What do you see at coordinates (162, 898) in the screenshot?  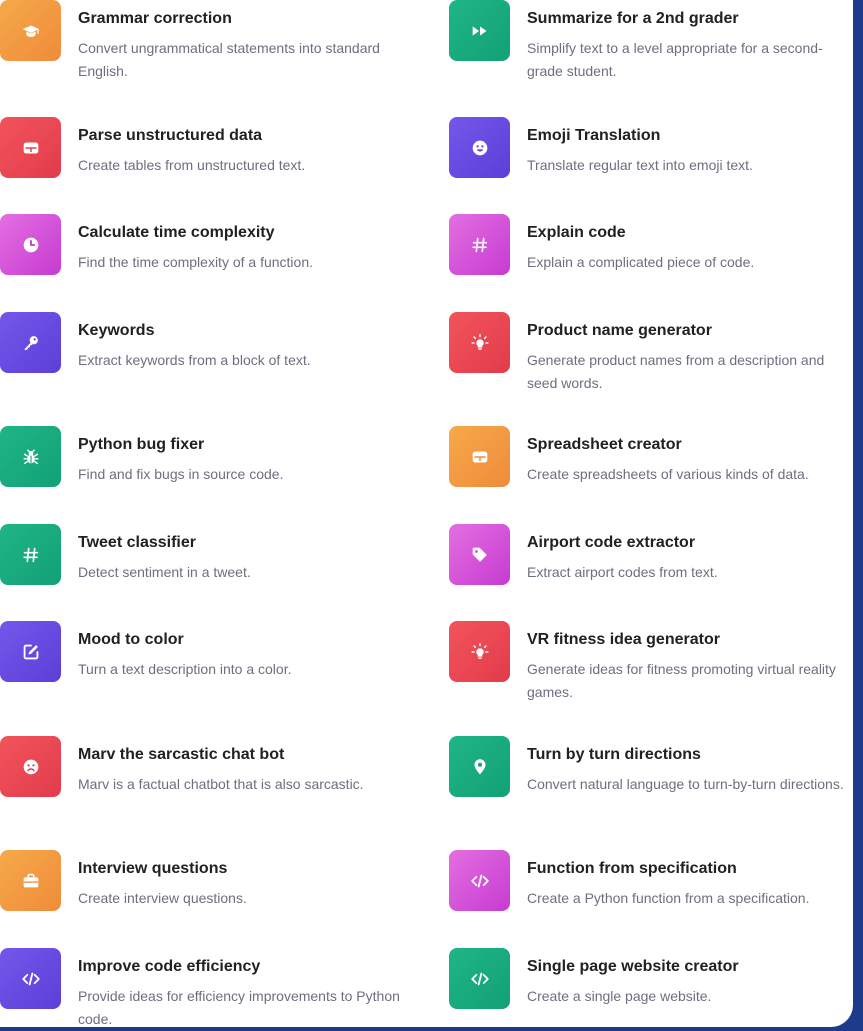 I see `example-description: Create interview questions.` at bounding box center [162, 898].